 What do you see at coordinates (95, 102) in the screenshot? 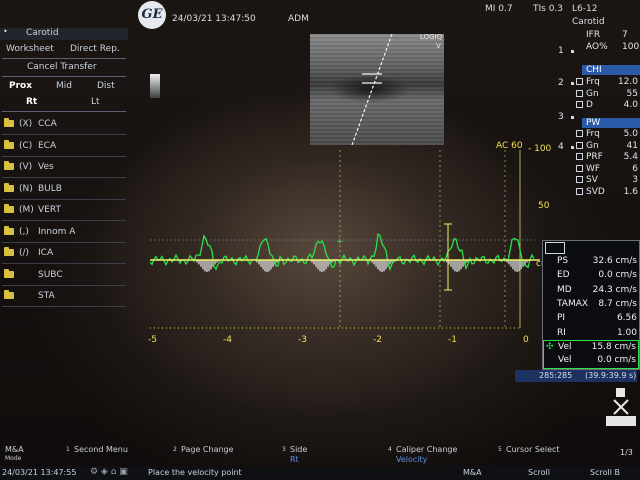
I see `lt-button: Lt` at bounding box center [95, 102].